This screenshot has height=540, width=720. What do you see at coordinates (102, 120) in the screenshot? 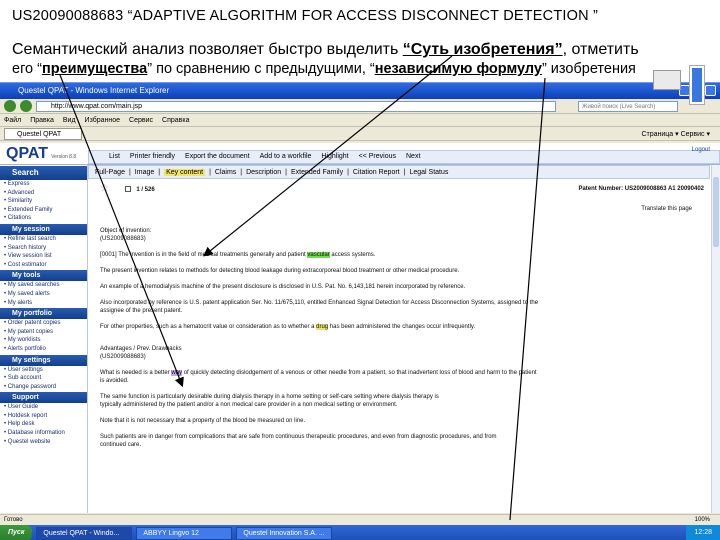
I see `menu-favorites: Избранное` at bounding box center [102, 120].